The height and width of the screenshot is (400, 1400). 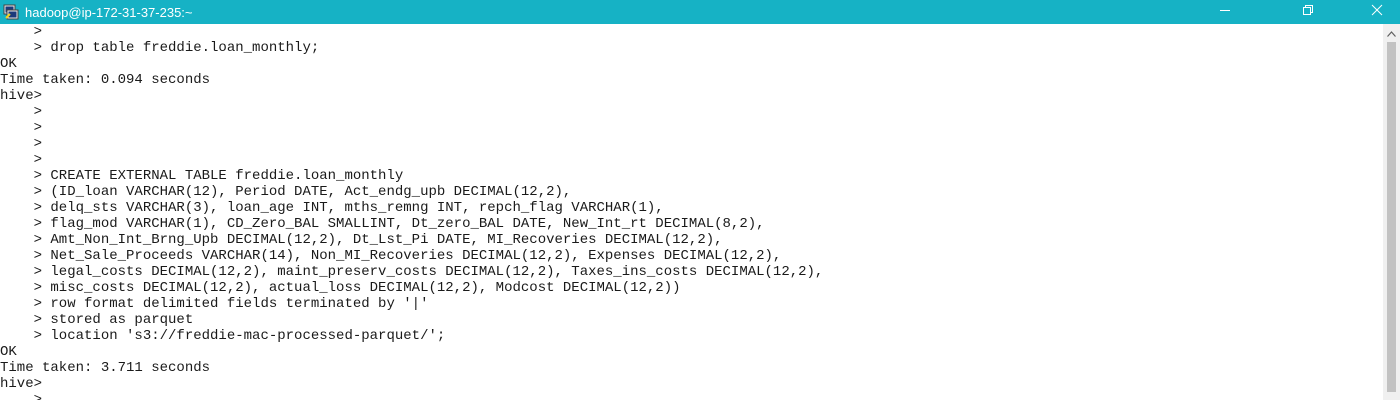 What do you see at coordinates (160, 48) in the screenshot?
I see `terminal-line: > drop table freddie.loan_monthly;` at bounding box center [160, 48].